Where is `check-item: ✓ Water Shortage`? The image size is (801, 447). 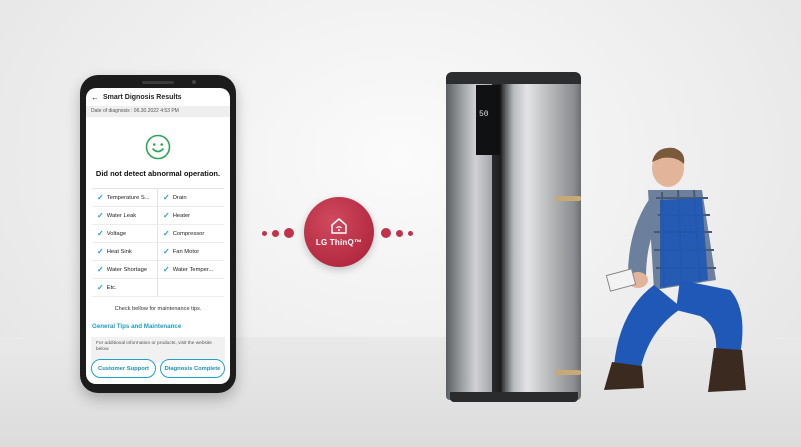
check-item: ✓ Water Shortage is located at coordinates (125, 270).